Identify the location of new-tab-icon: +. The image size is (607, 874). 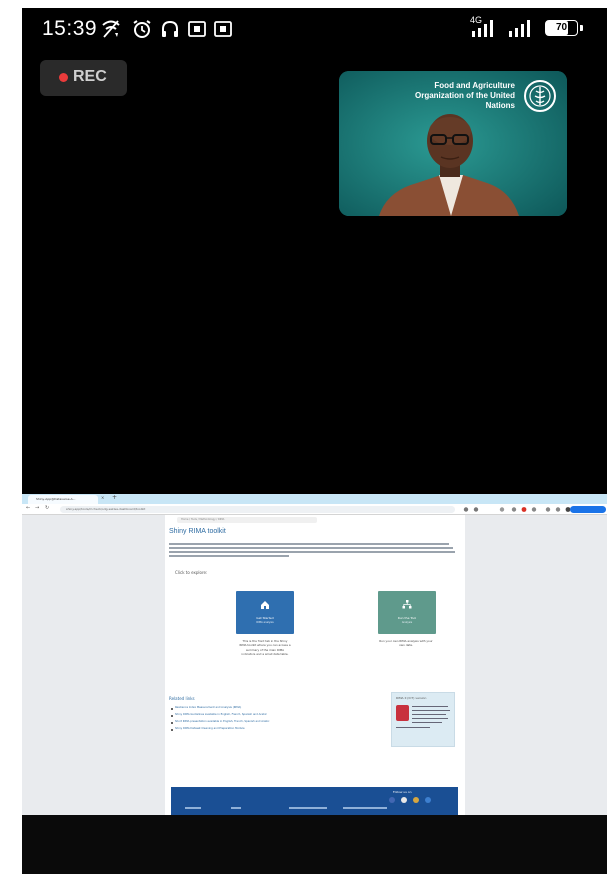
(114, 497).